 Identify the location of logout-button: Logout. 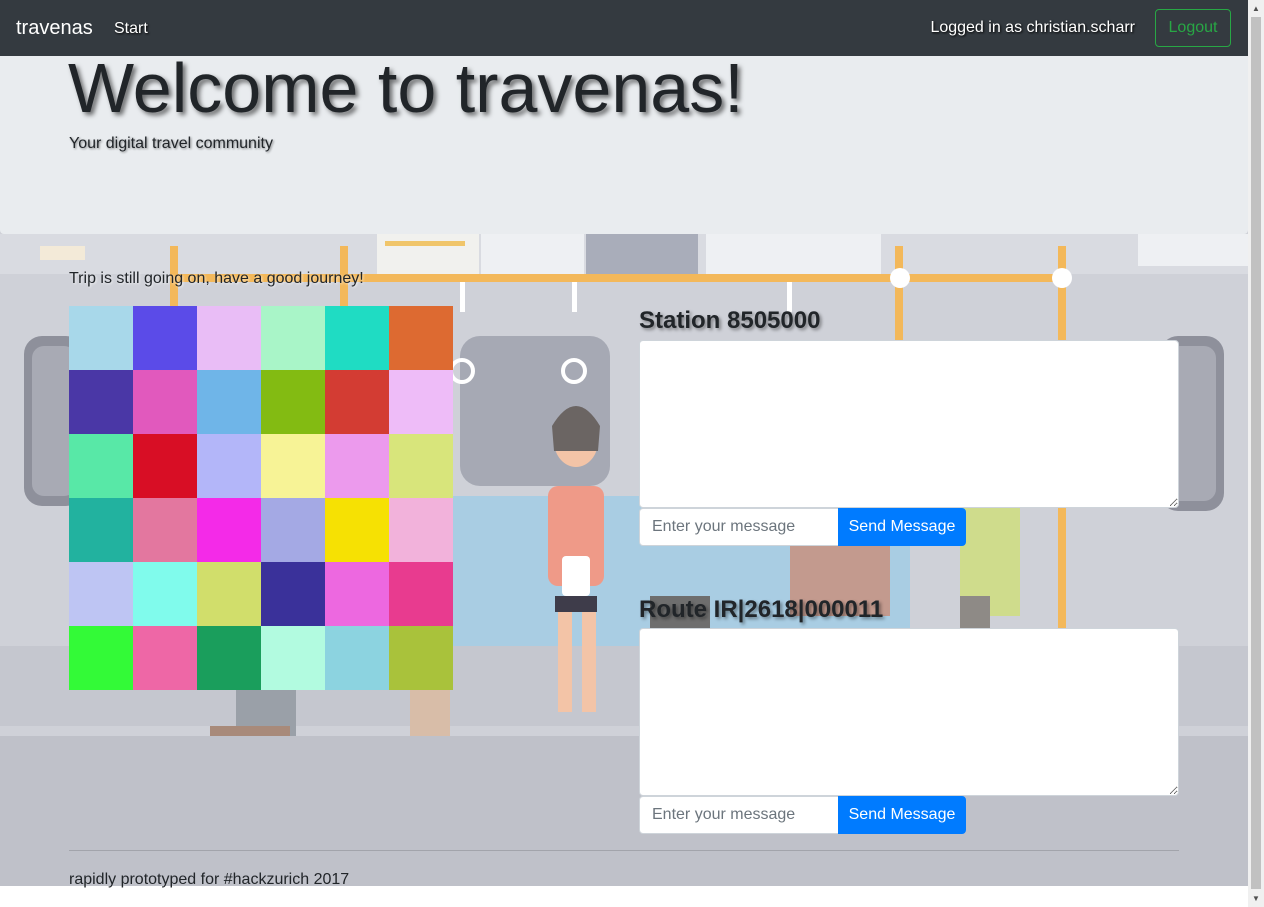
(1193, 28).